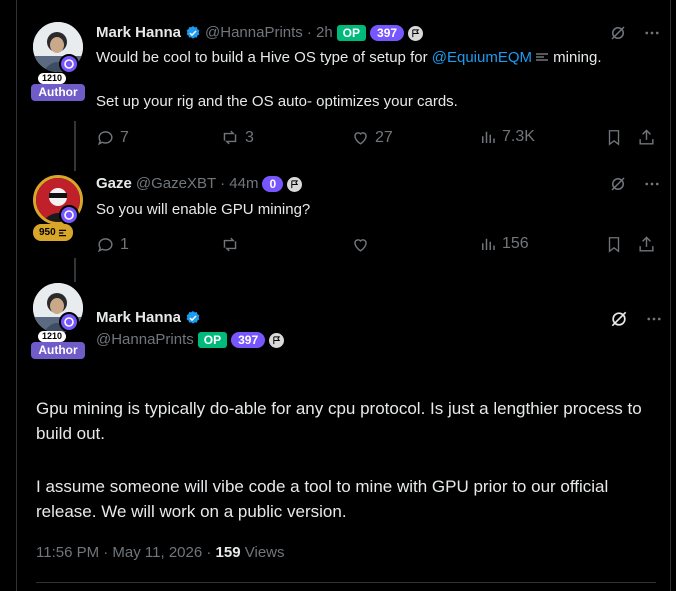 The width and height of the screenshot is (676, 591). What do you see at coordinates (176, 184) in the screenshot?
I see `user-handle: @GazeXBT` at bounding box center [176, 184].